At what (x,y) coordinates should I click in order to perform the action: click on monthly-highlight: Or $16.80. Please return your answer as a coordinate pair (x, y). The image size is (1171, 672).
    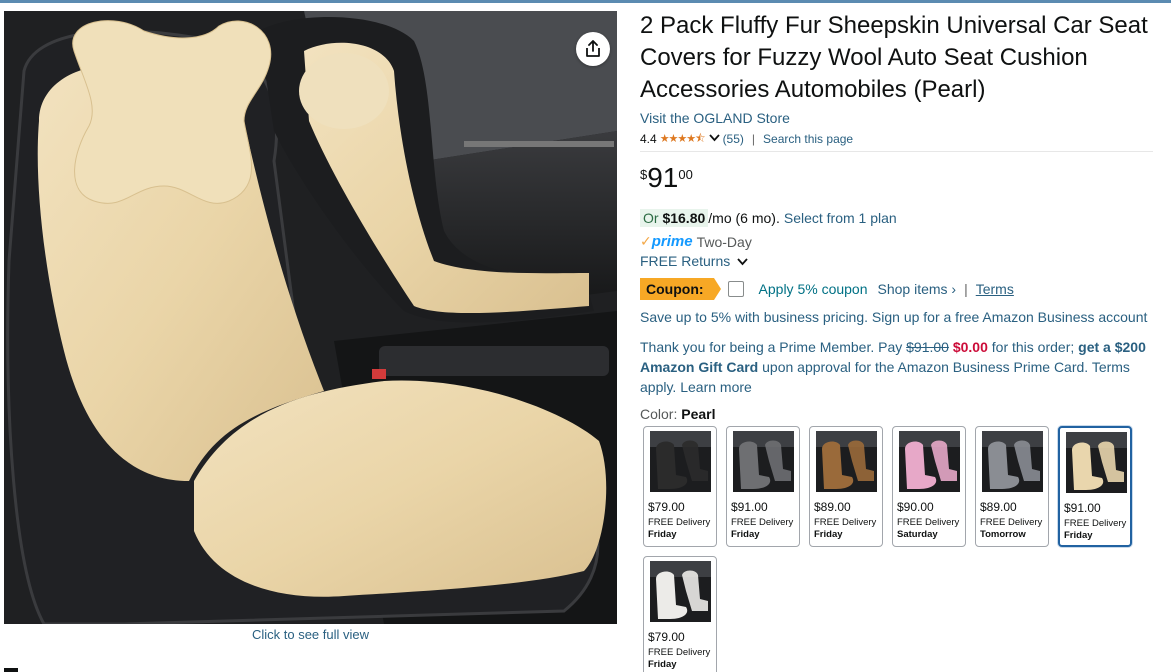
    Looking at the image, I should click on (674, 218).